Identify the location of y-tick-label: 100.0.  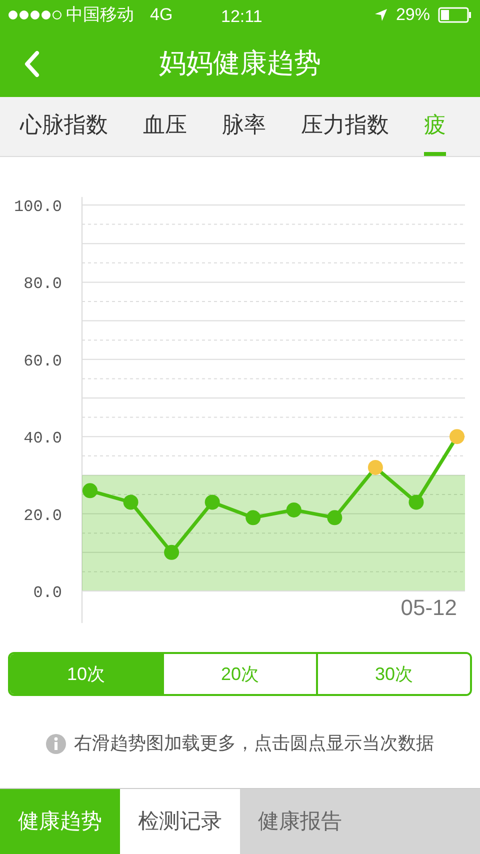
(38, 207).